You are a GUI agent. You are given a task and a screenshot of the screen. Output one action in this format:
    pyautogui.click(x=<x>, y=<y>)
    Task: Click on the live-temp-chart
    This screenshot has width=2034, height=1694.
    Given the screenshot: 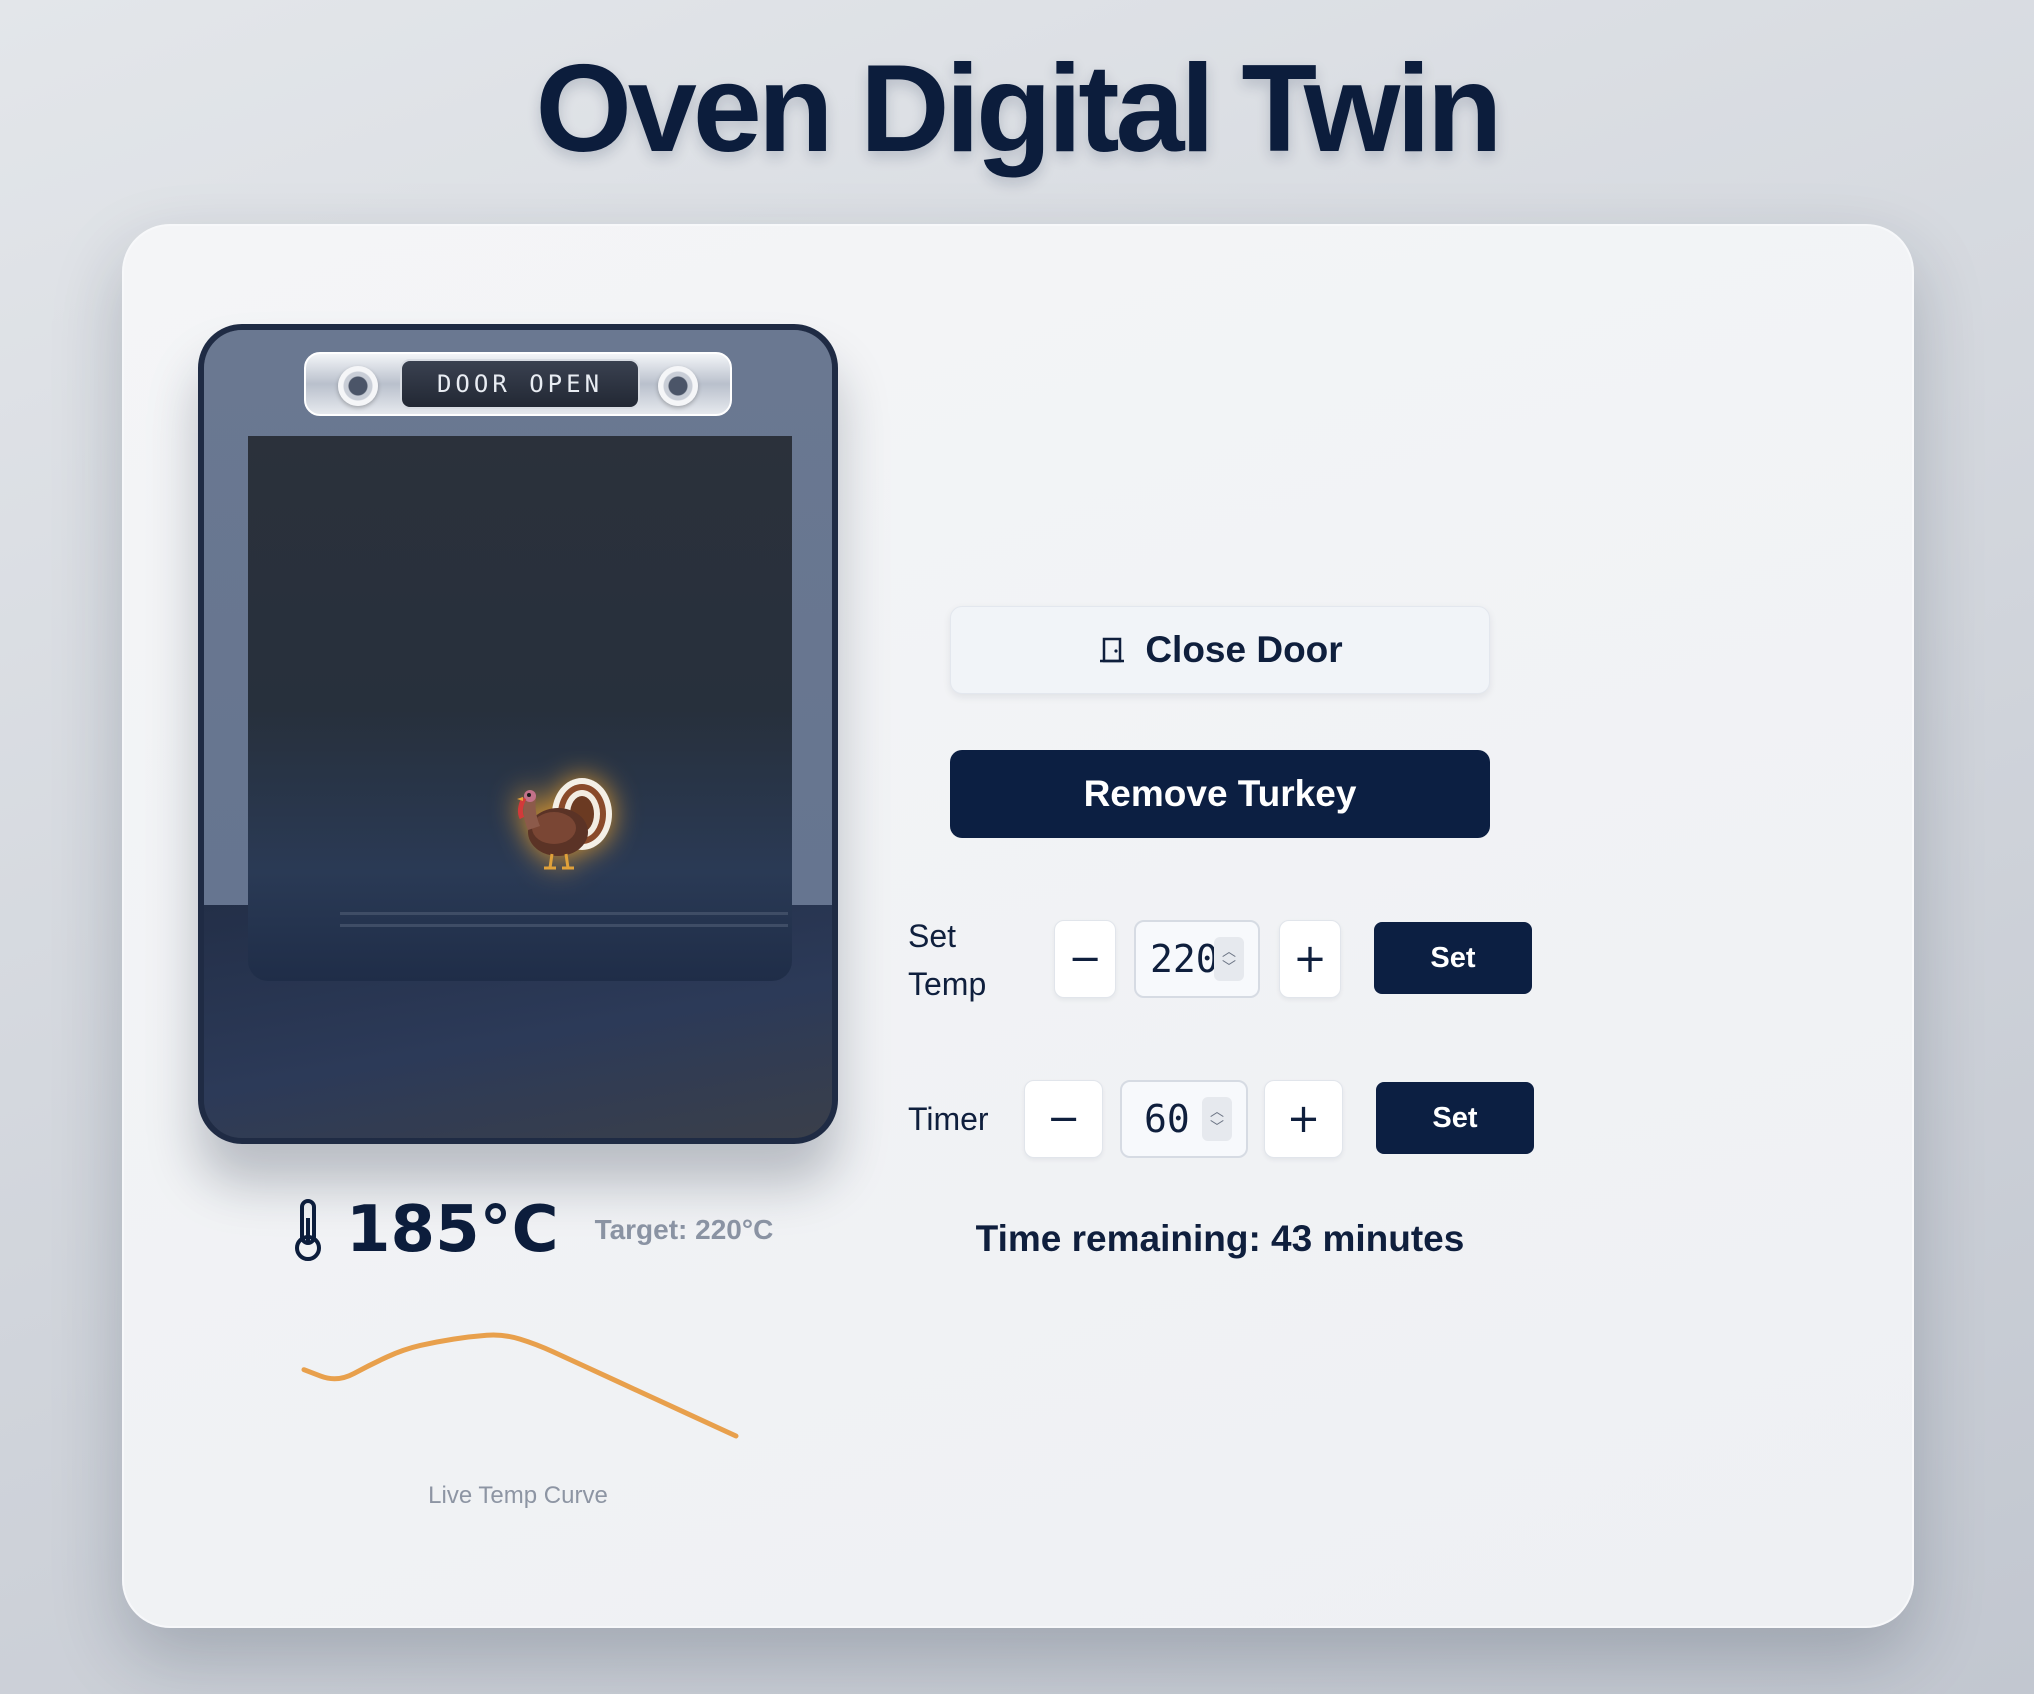 What is the action you would take?
    pyautogui.click(x=520, y=1385)
    